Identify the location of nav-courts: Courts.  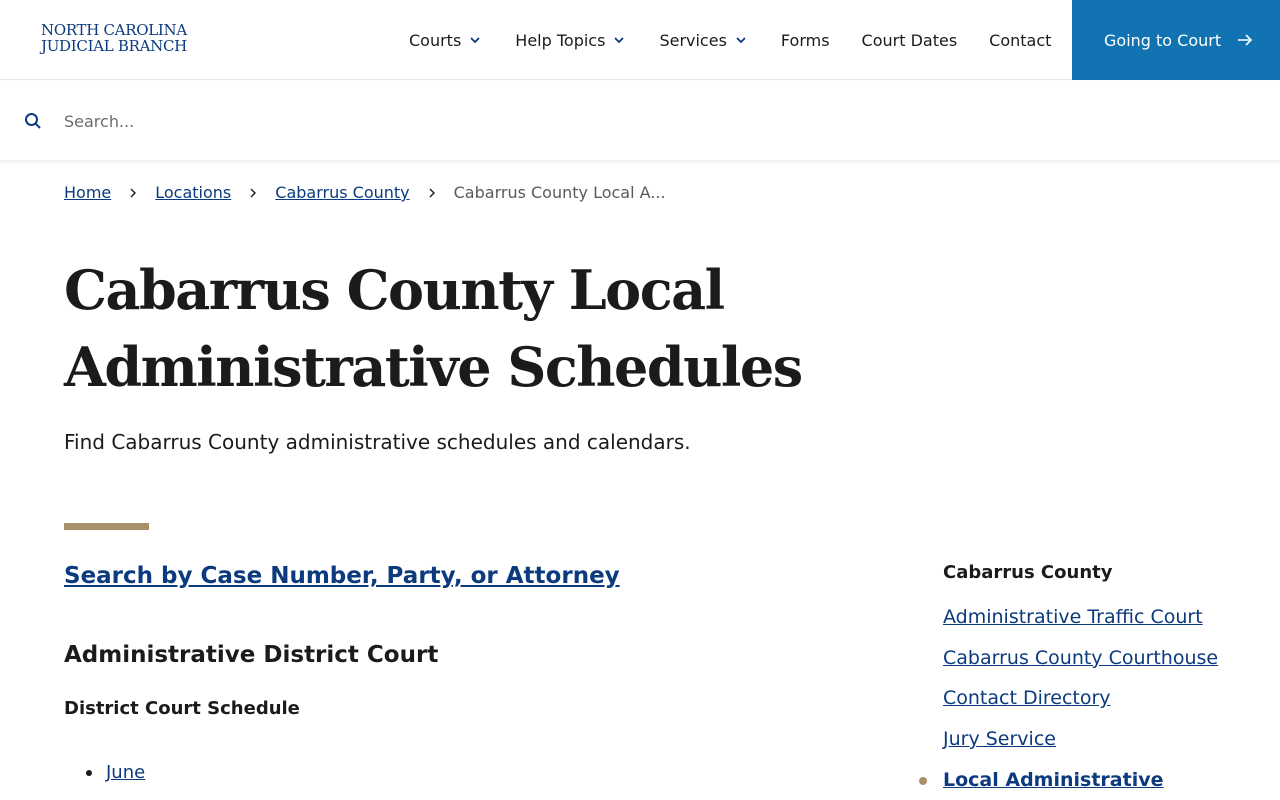
(445, 40).